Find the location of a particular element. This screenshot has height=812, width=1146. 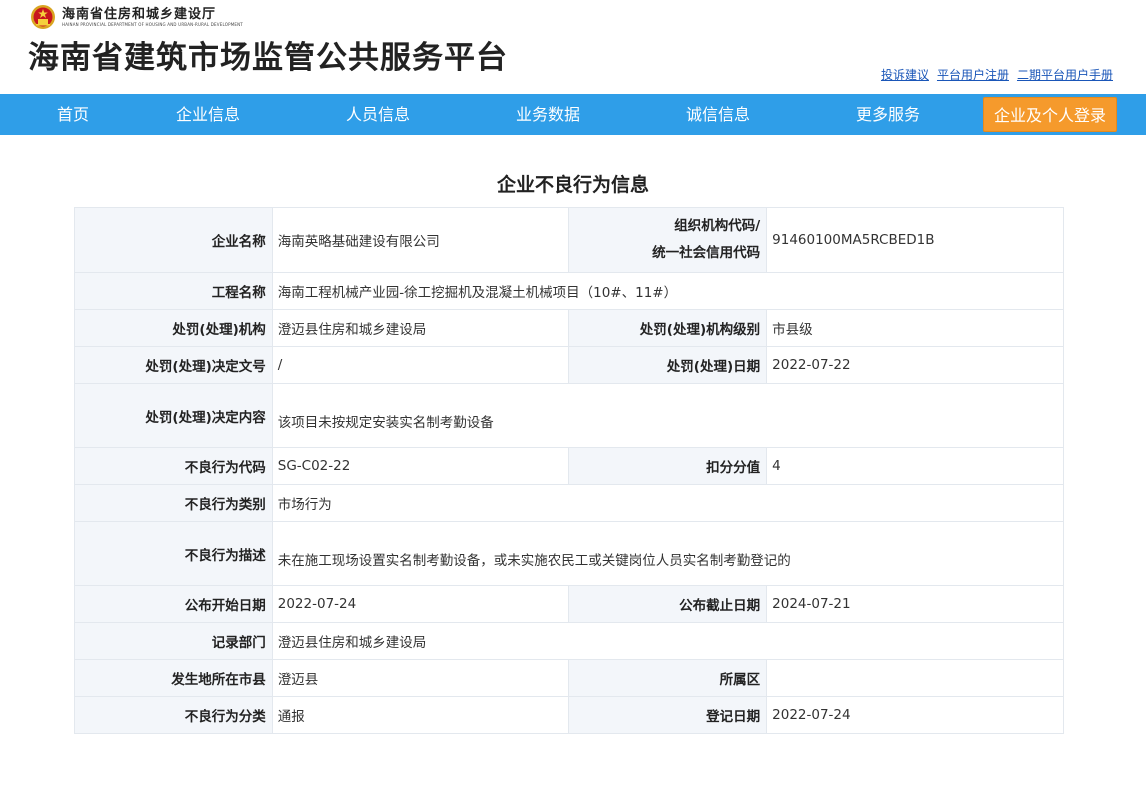

publish-end-label: 公布截止日期 is located at coordinates (668, 604).